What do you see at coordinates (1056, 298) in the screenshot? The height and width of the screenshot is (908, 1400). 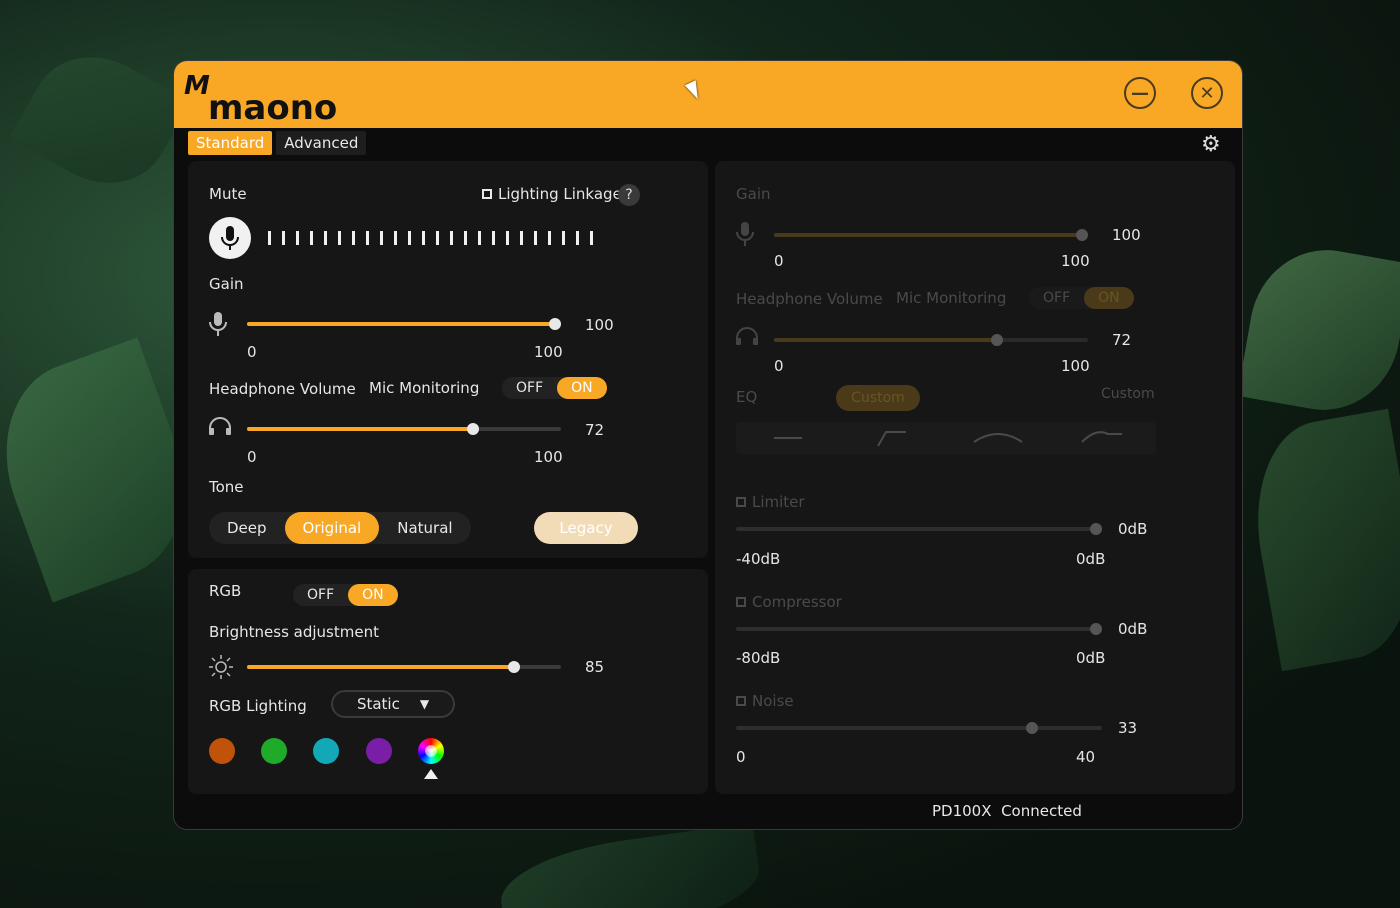 I see `adv-monitoring-off: OFF` at bounding box center [1056, 298].